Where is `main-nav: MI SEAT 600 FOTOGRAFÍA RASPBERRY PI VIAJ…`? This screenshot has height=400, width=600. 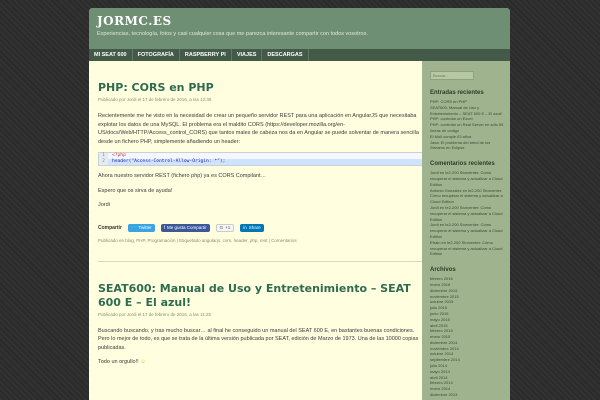 main-nav: MI SEAT 600 FOTOGRAFÍA RASPBERRY PI VIAJ… is located at coordinates (299, 55).